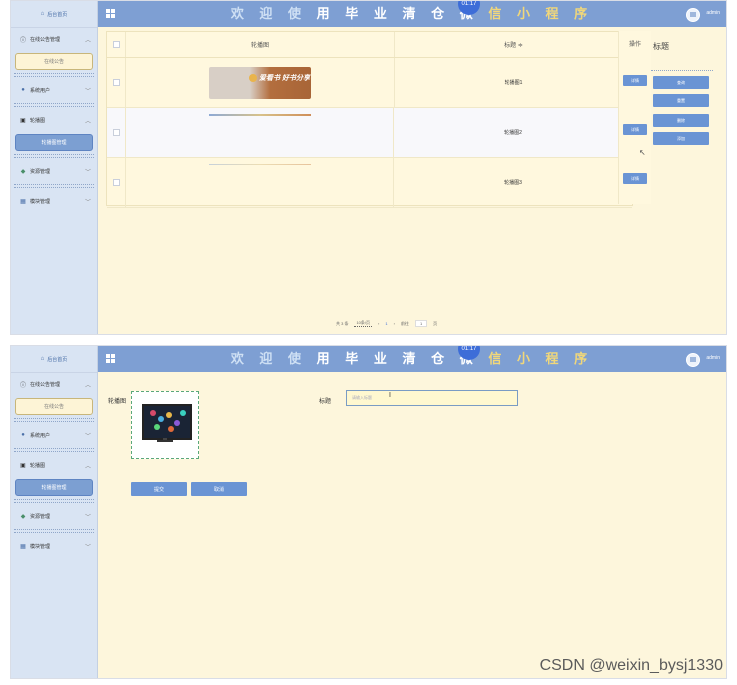  Describe the element at coordinates (421, 323) in the screenshot. I see `goto-input: 1` at that location.